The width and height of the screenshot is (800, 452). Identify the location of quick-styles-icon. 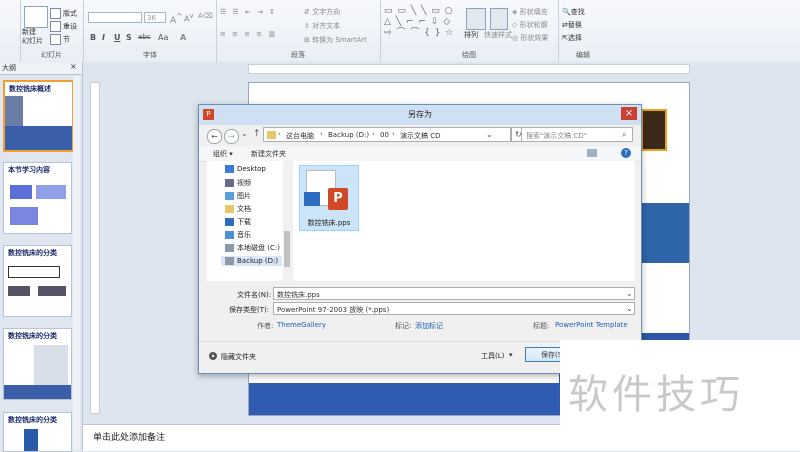
(499, 19).